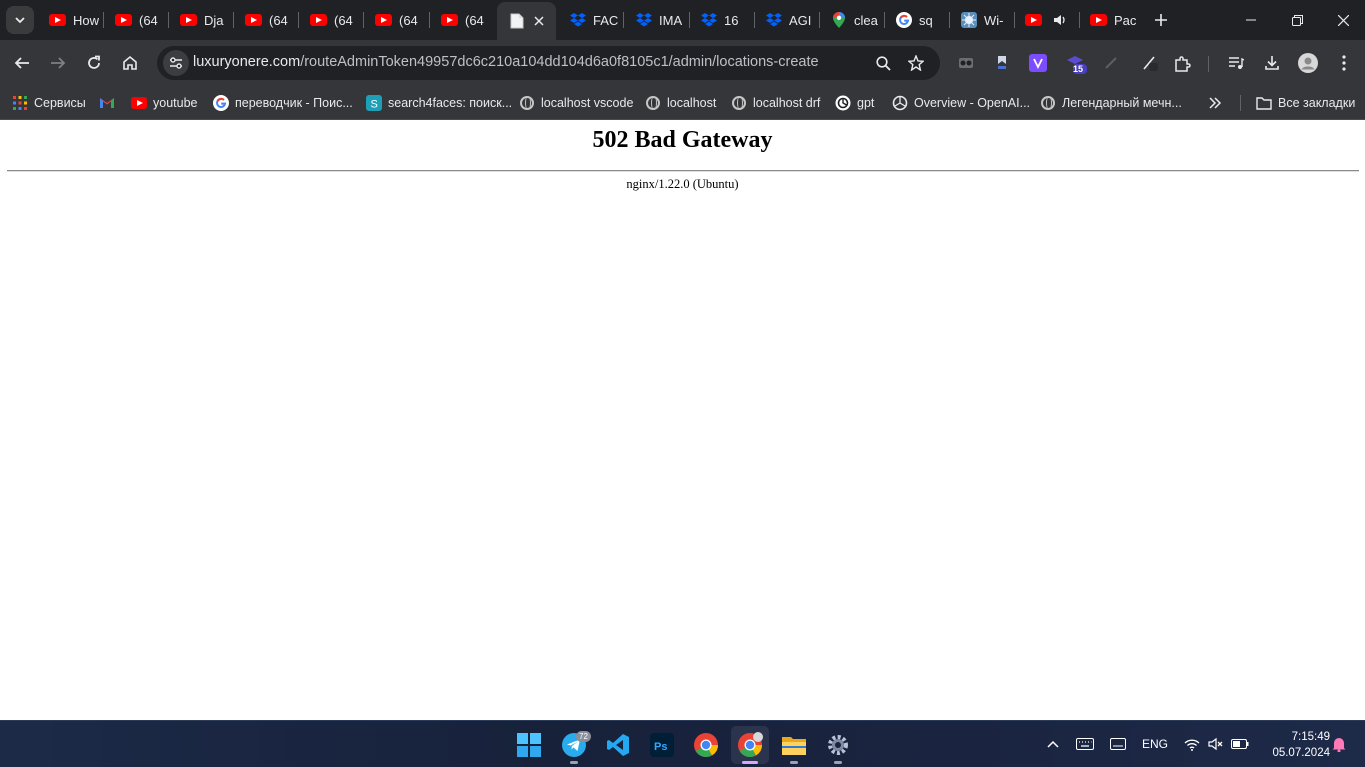  Describe the element at coordinates (794, 745) in the screenshot. I see `taskbar-file-explorer` at that location.